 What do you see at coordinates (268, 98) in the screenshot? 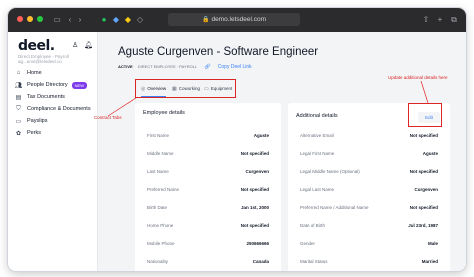
I see `annotation-lines` at bounding box center [268, 98].